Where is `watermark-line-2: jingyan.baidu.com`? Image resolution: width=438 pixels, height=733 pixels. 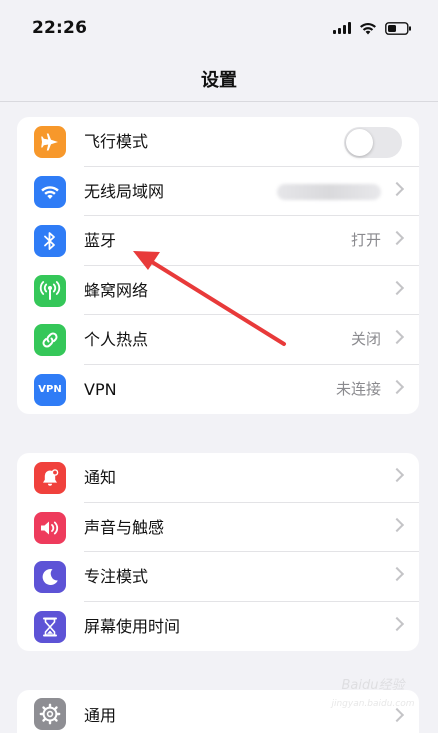 watermark-line-2: jingyan.baidu.com is located at coordinates (373, 704).